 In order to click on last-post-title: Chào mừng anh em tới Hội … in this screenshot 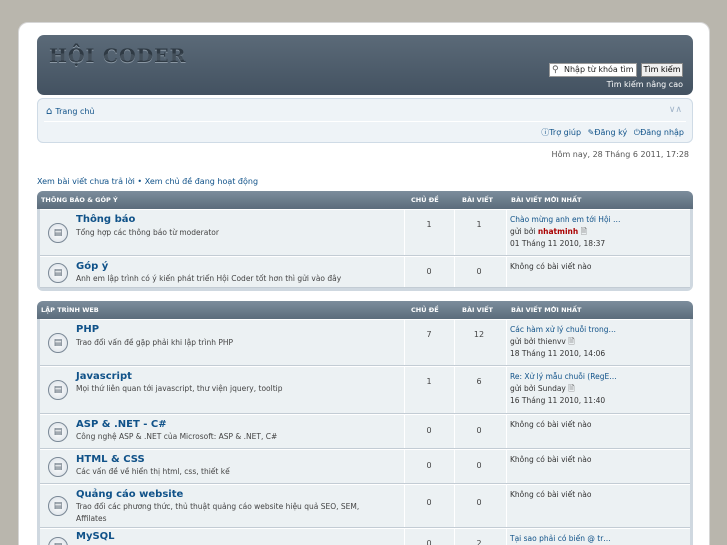, I will do `click(565, 220)`.